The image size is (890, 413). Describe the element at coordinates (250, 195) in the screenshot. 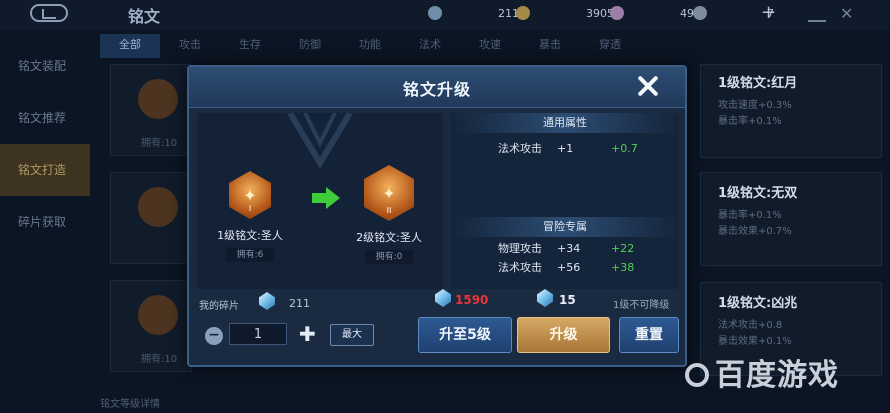

I see `rune-icon: ✦ I` at that location.